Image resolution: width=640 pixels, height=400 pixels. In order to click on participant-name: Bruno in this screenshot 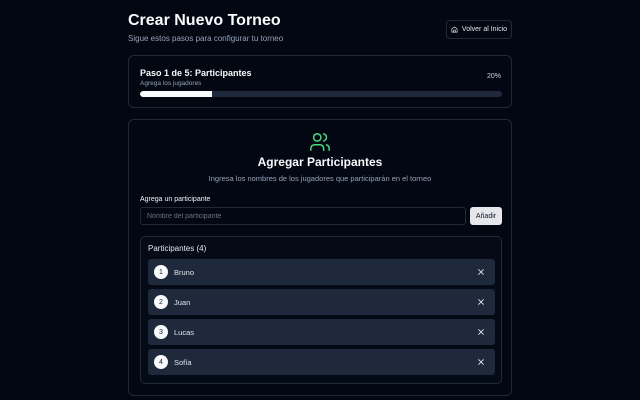, I will do `click(184, 272)`.